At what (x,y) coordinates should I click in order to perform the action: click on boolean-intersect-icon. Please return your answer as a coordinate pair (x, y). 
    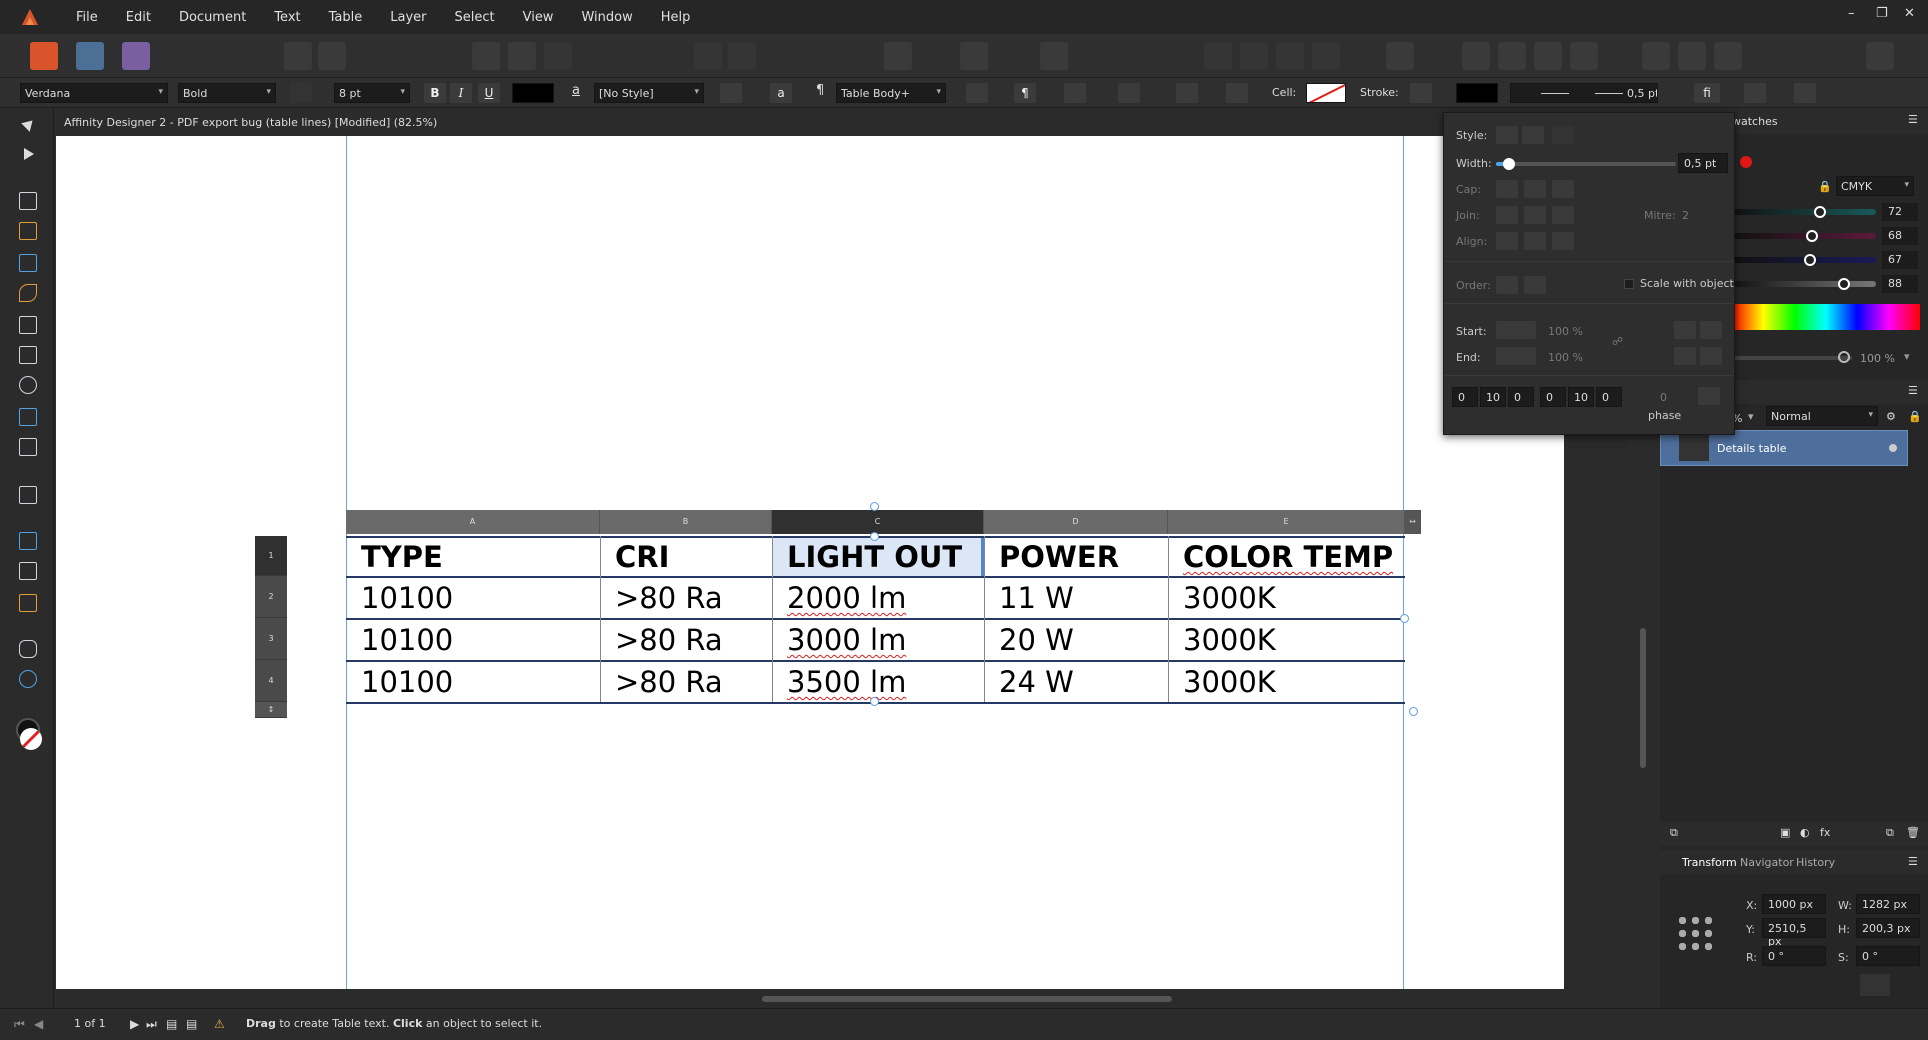
    Looking at the image, I should click on (1728, 56).